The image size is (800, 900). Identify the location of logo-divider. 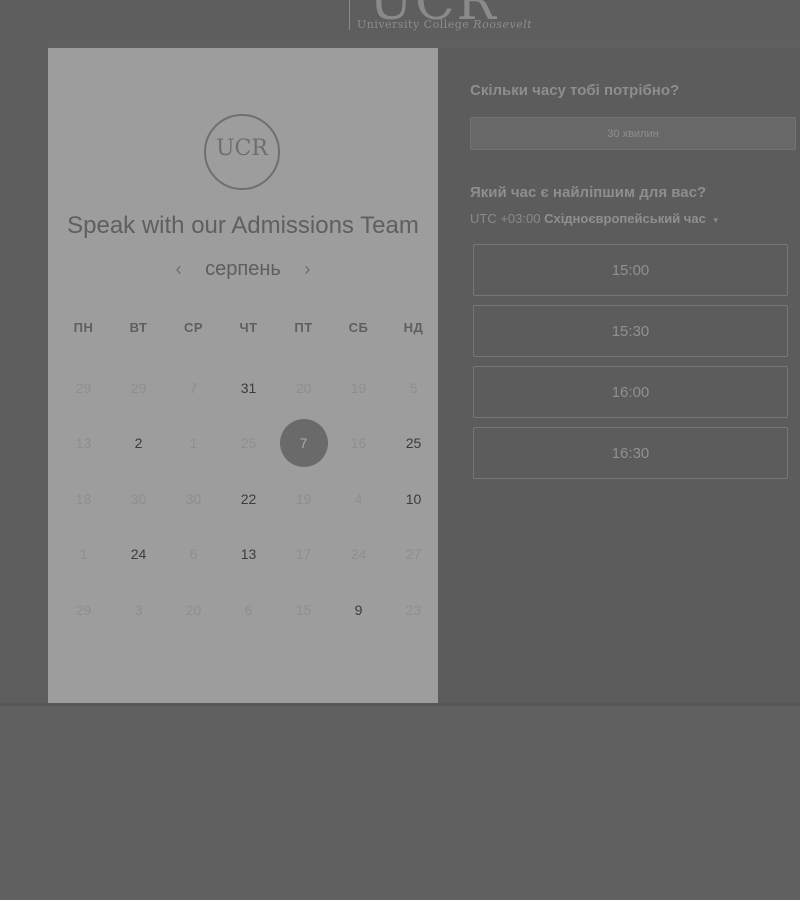
(349, 15).